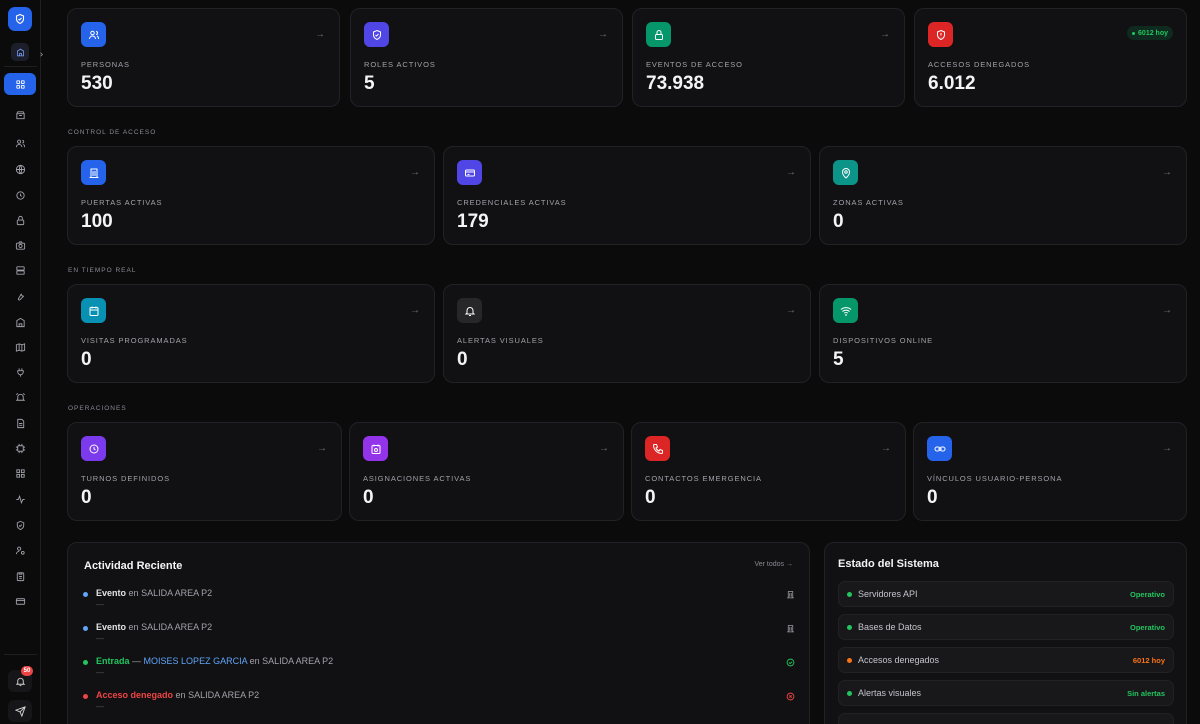 The height and width of the screenshot is (724, 1200). I want to click on sidebar-item-map, so click(20, 347).